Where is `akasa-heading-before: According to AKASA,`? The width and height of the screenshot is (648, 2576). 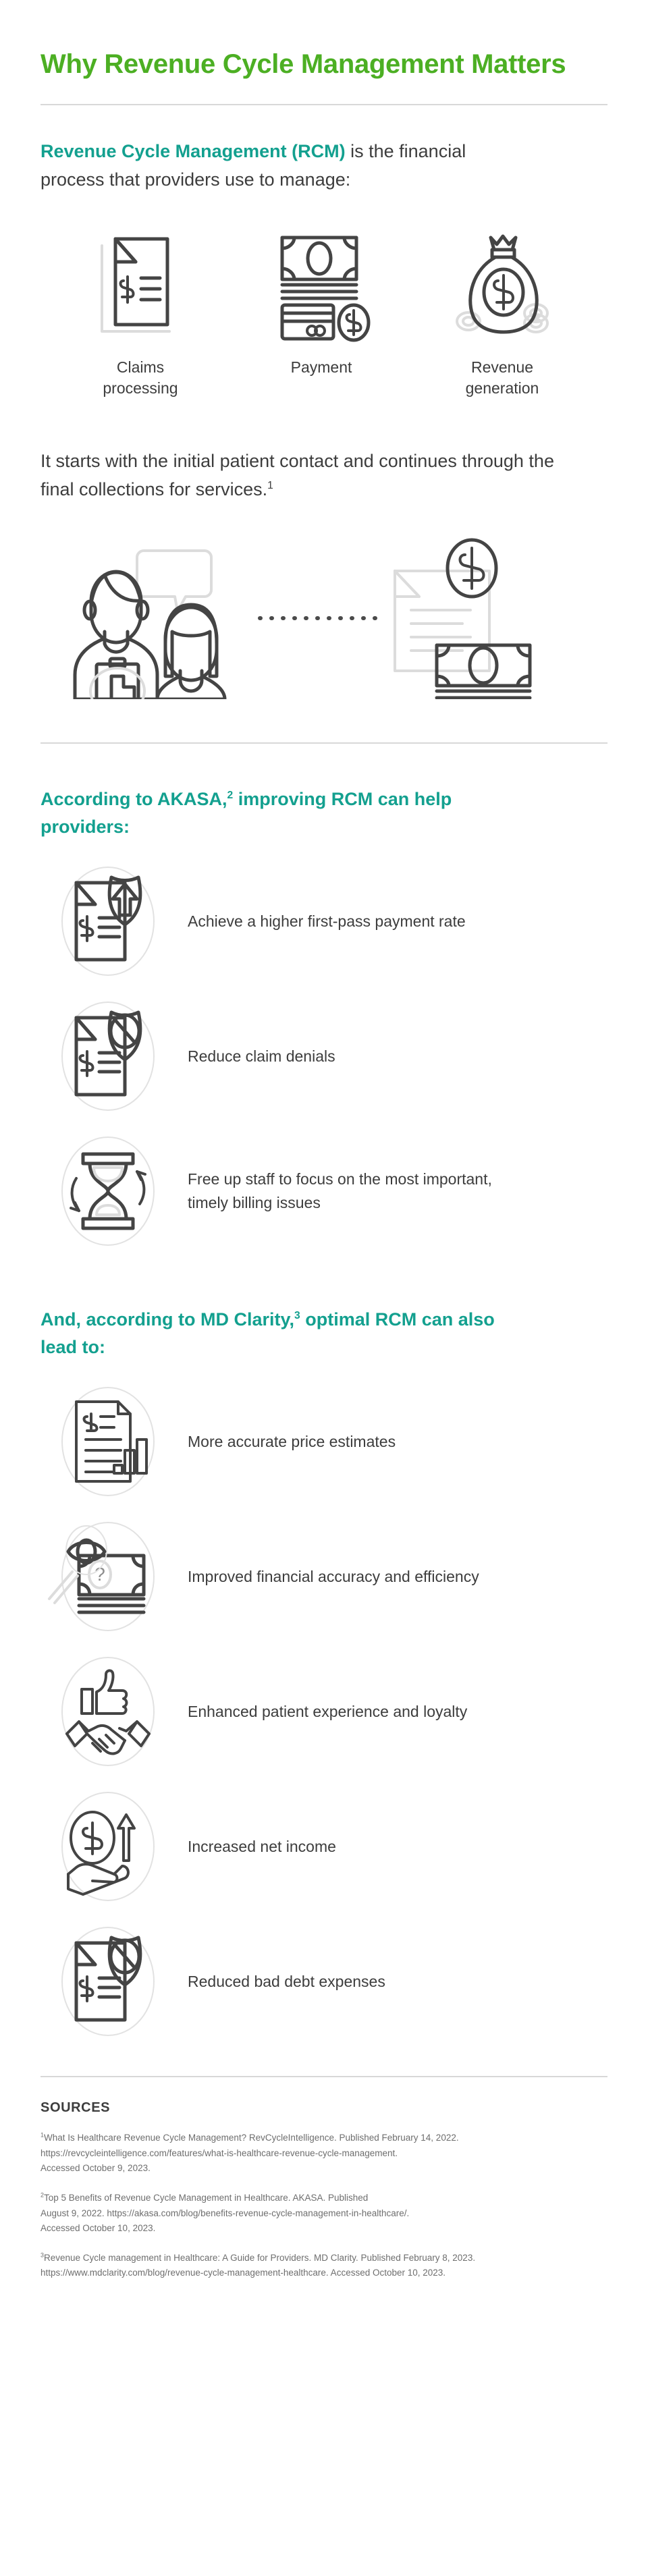
akasa-heading-before: According to AKASA, is located at coordinates (133, 799).